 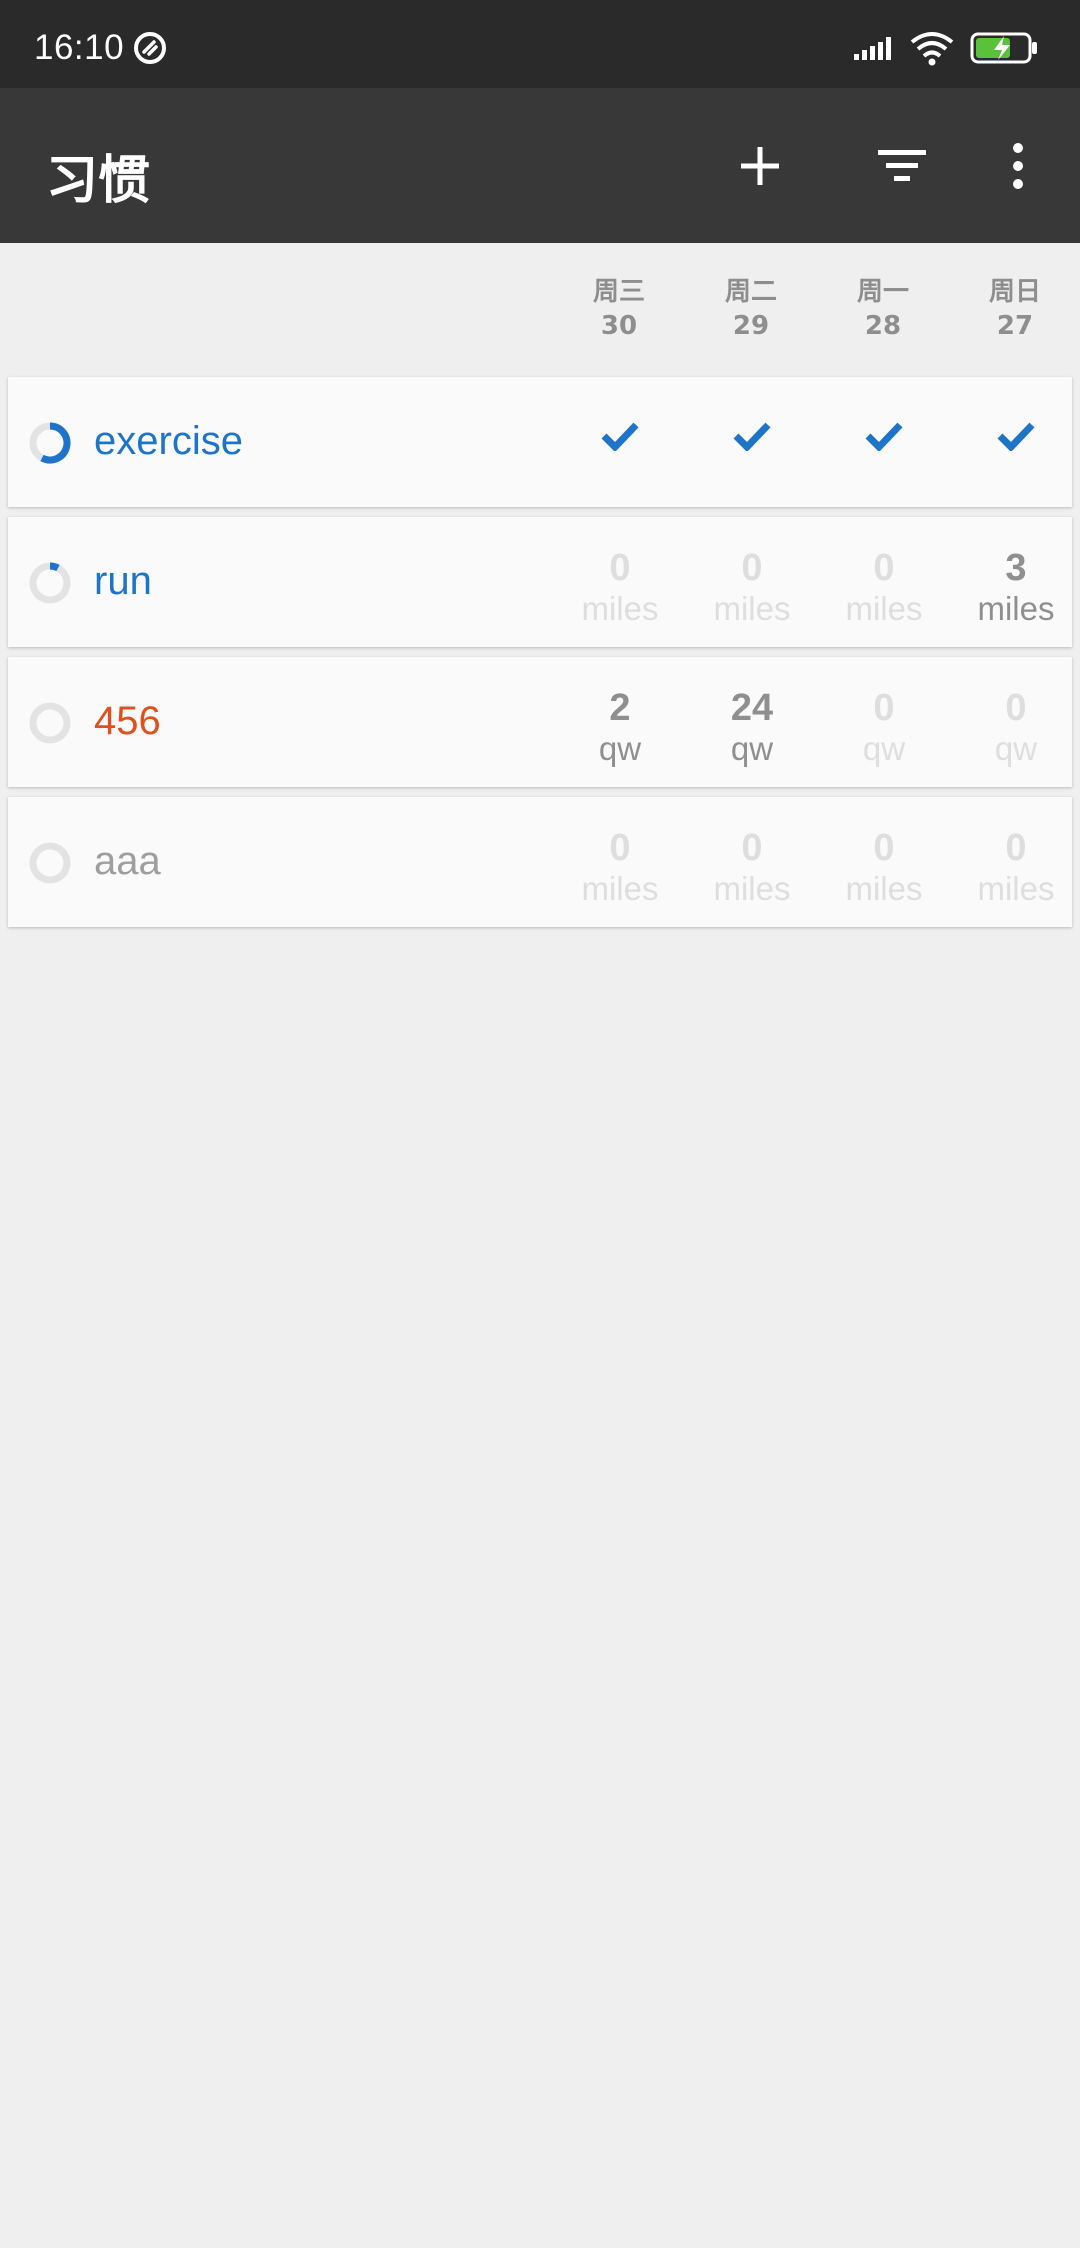 What do you see at coordinates (127, 861) in the screenshot?
I see `habit-name: aaa` at bounding box center [127, 861].